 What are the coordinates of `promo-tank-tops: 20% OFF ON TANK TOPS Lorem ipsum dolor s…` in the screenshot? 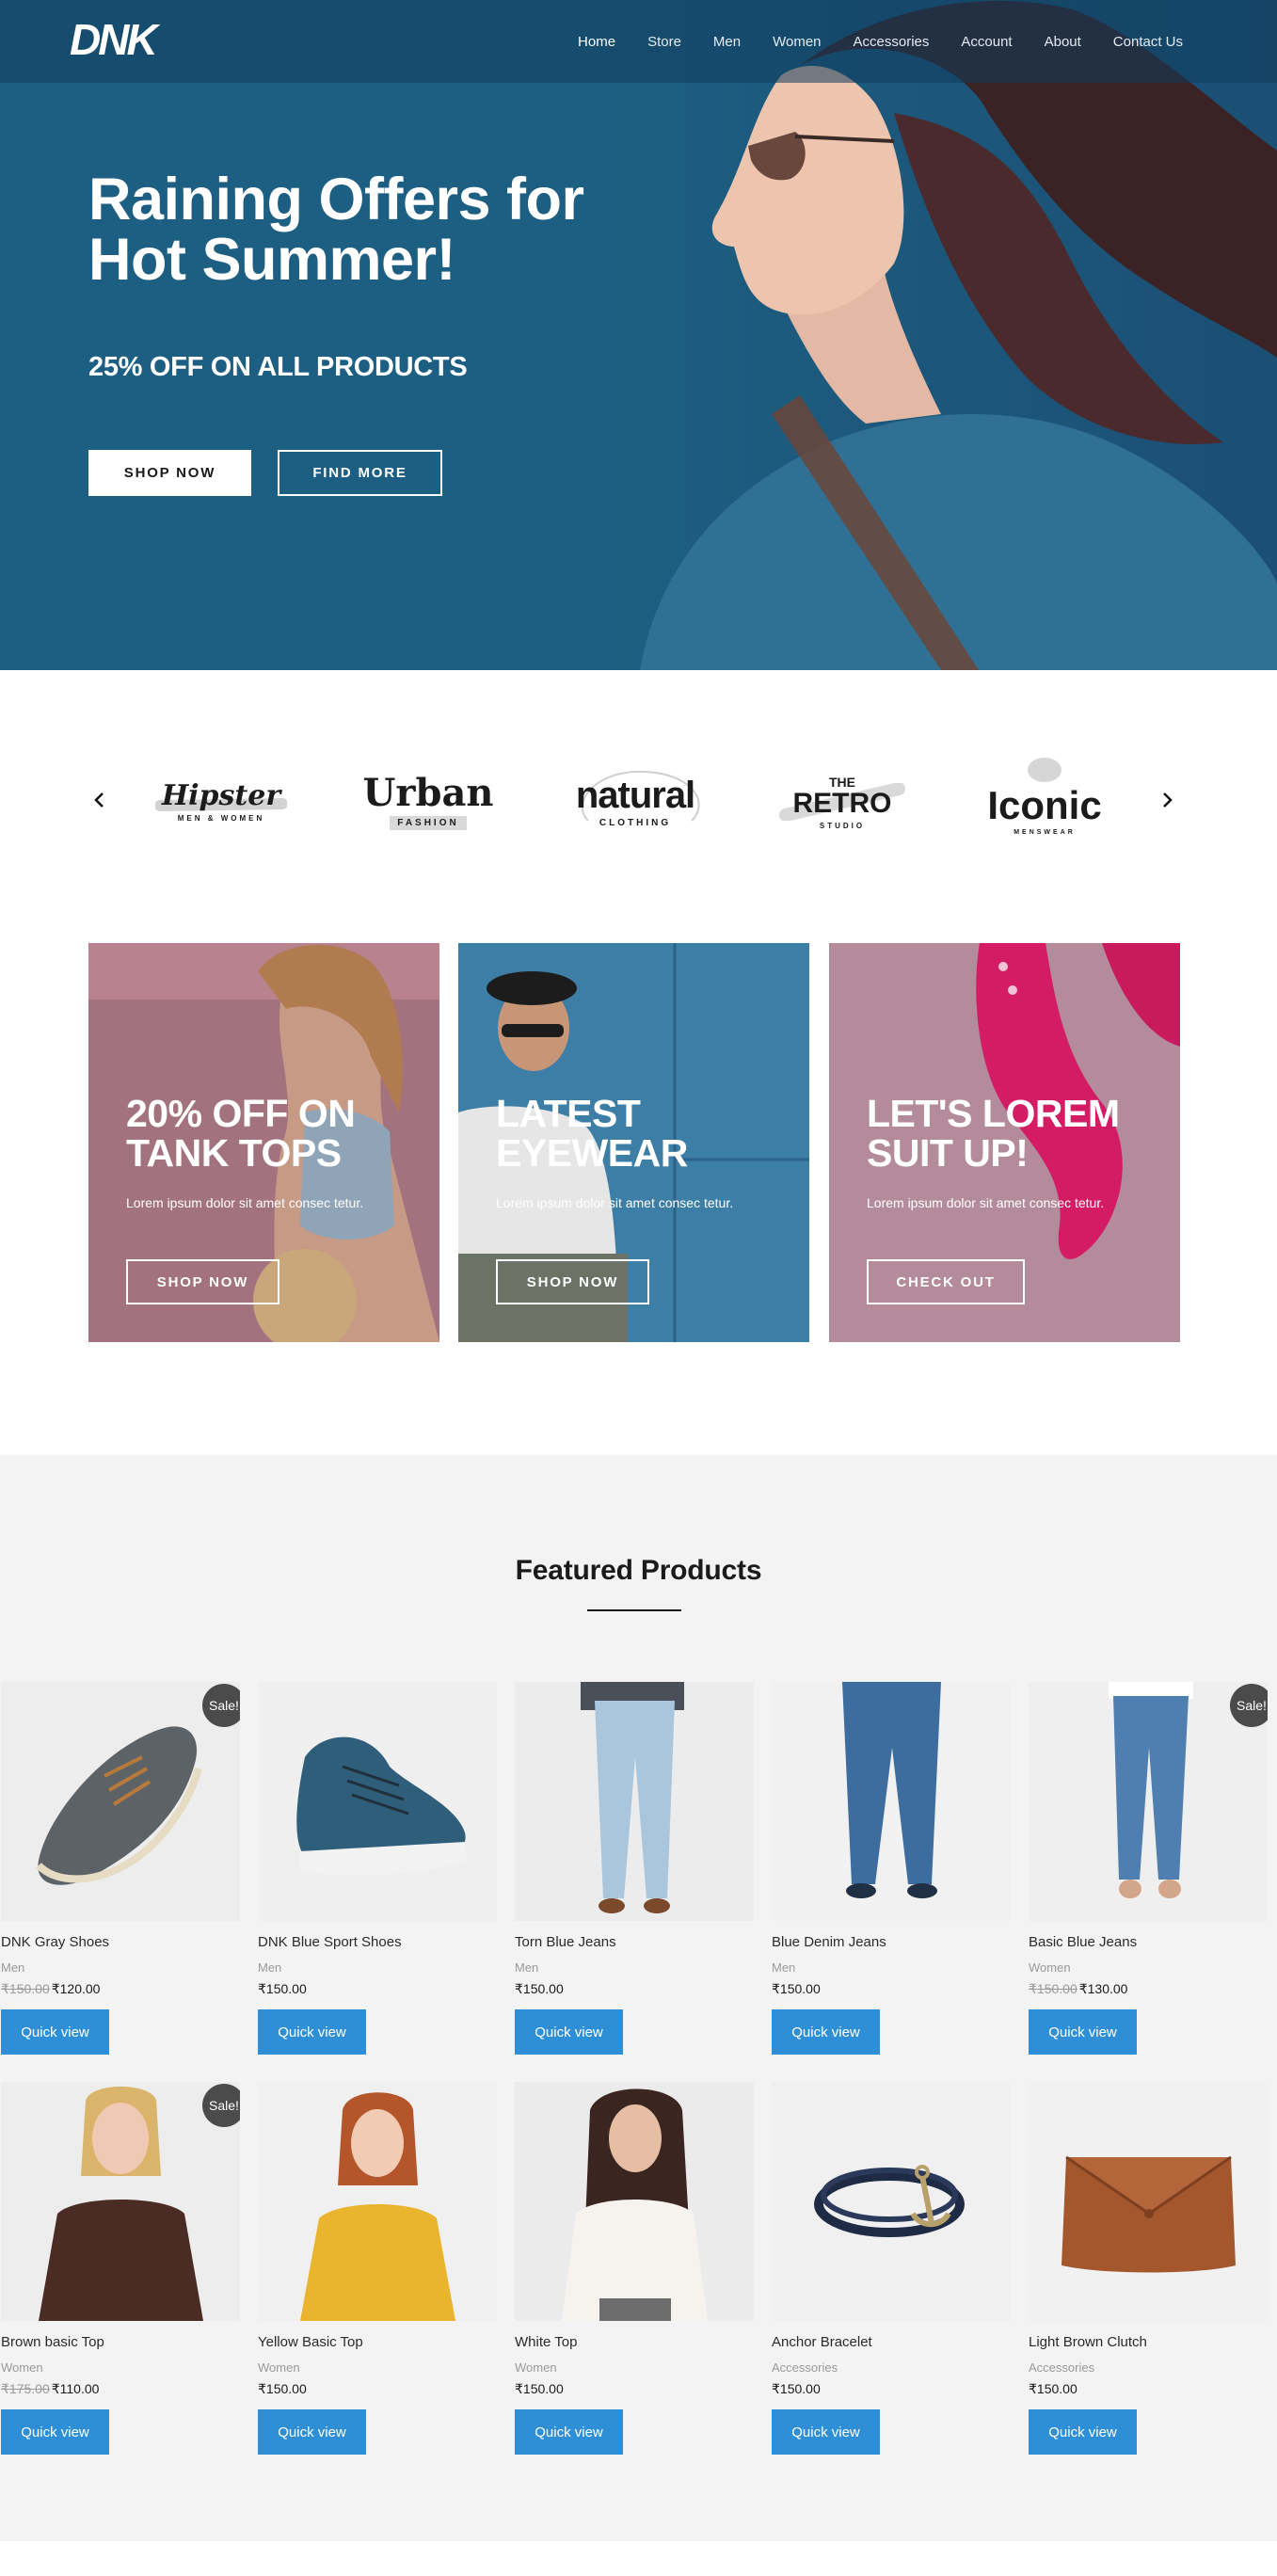 It's located at (263, 1142).